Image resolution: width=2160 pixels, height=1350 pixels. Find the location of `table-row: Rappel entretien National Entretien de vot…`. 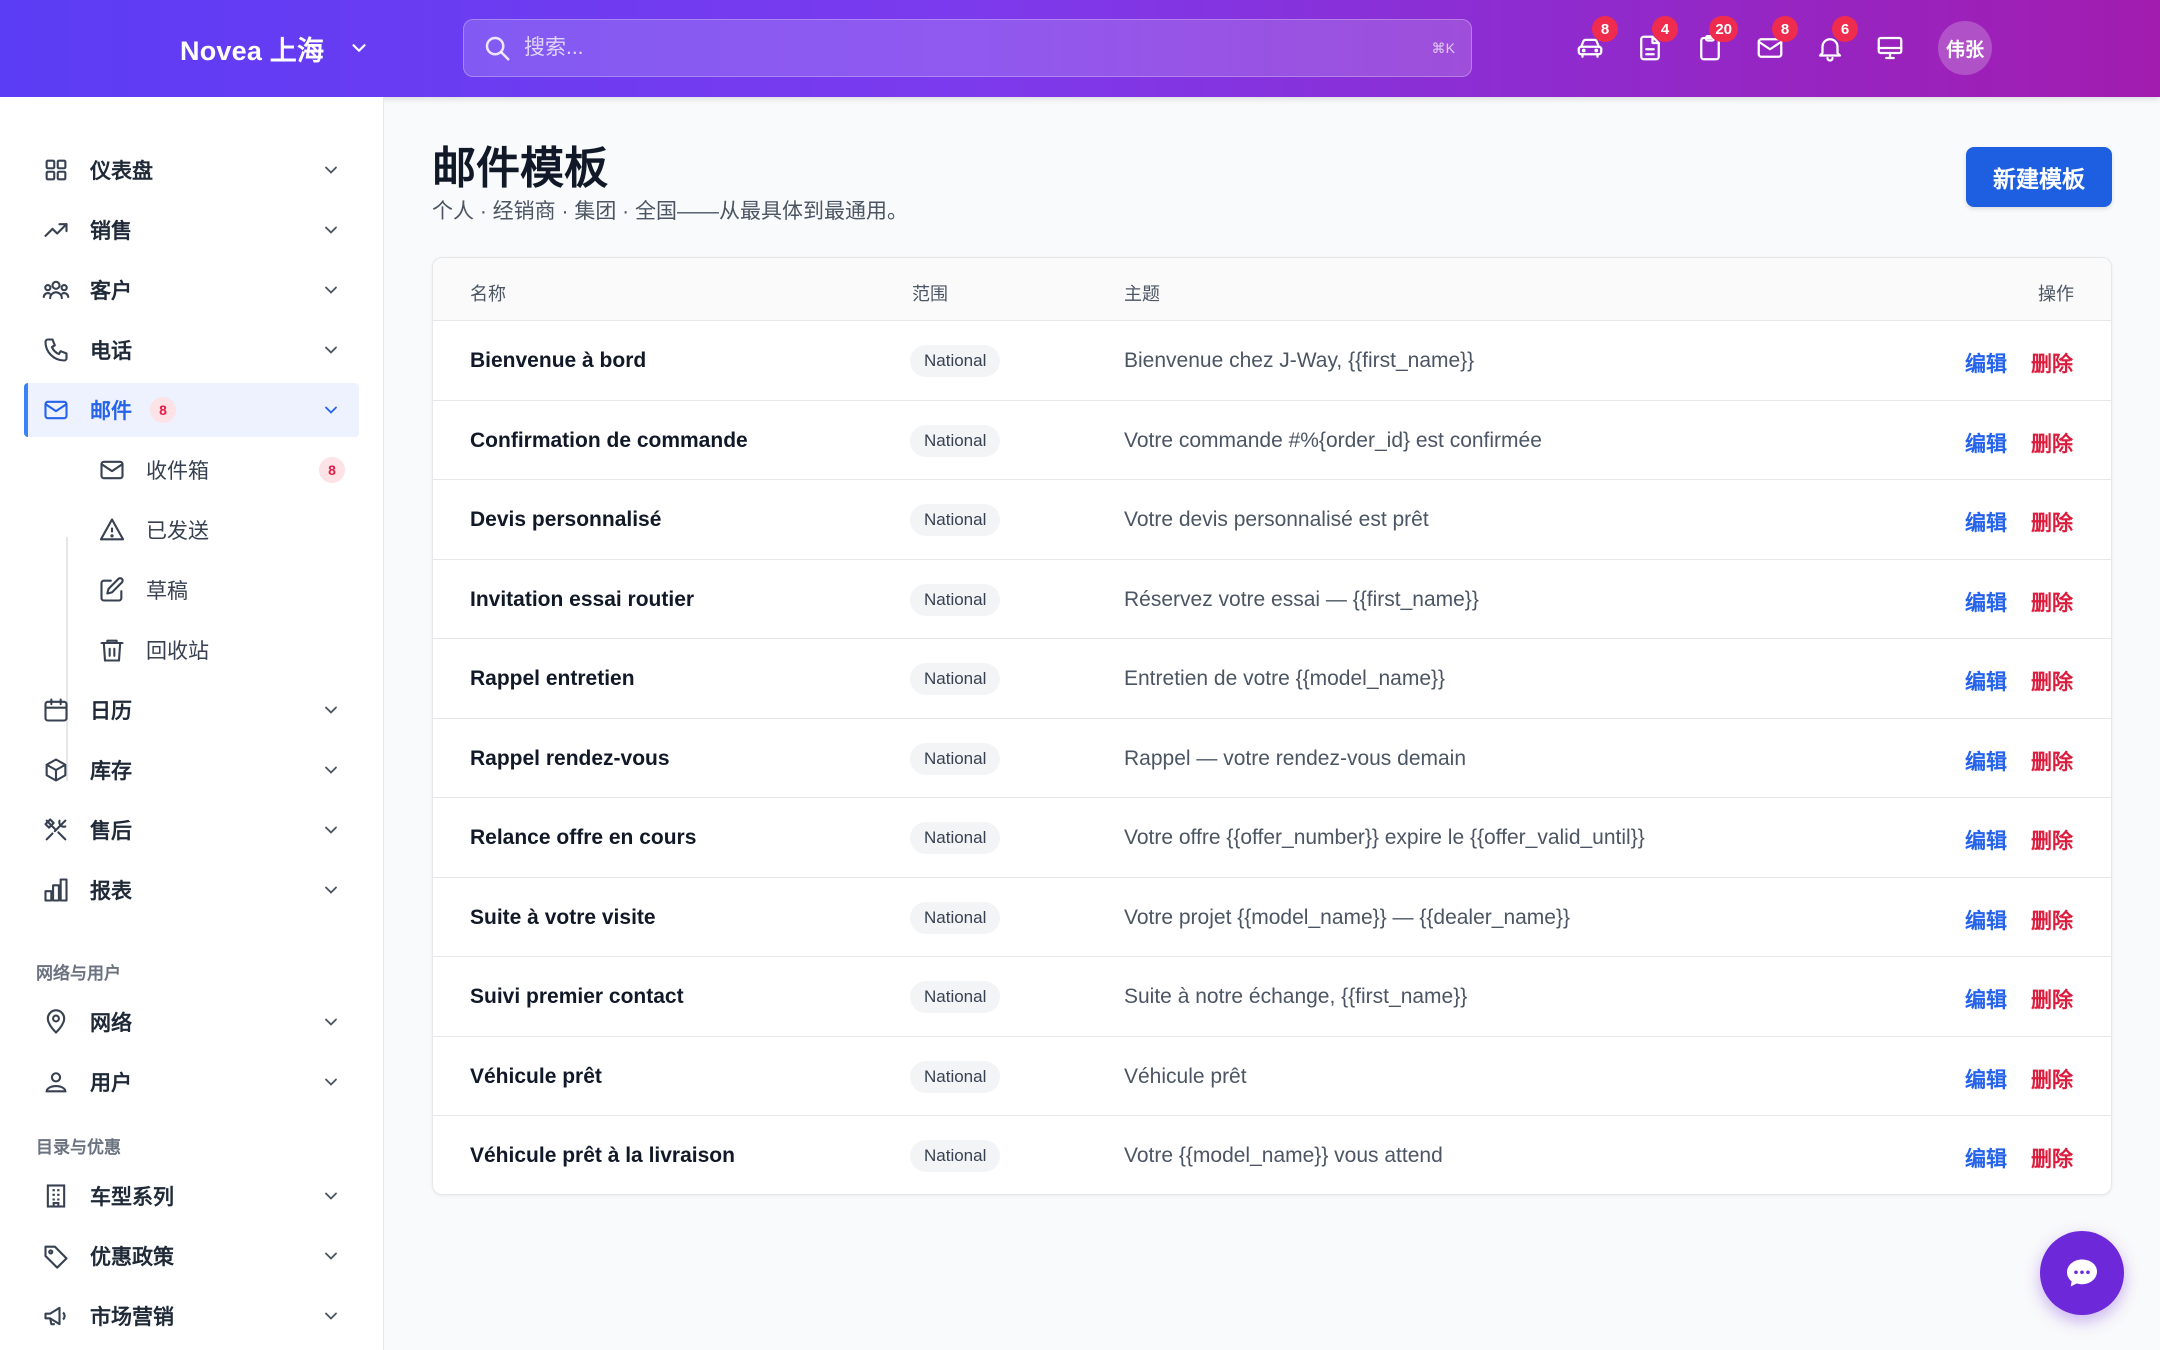

table-row: Rappel entretien National Entretien de vot… is located at coordinates (1272, 679).